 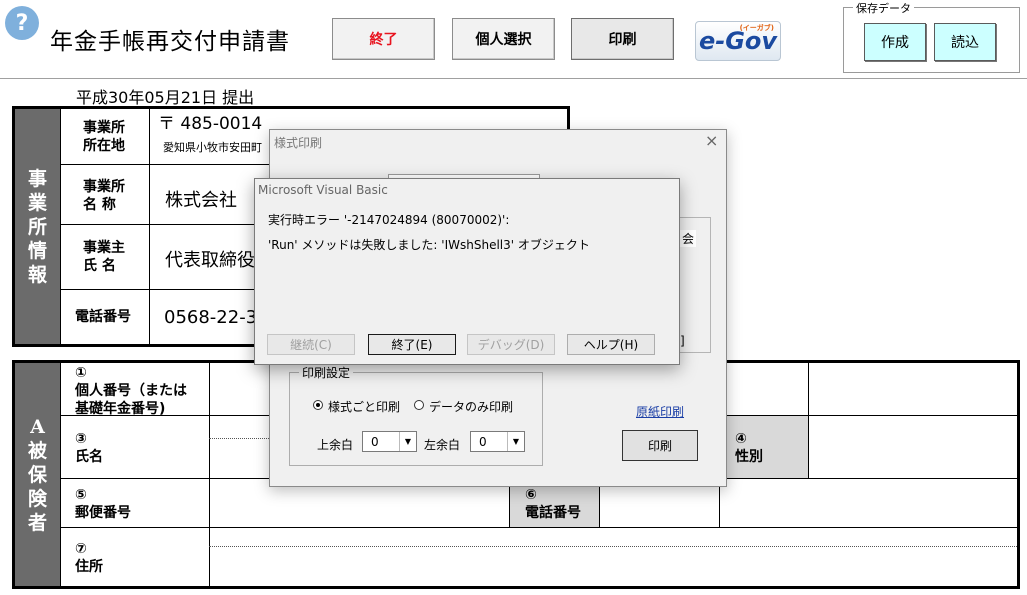 What do you see at coordinates (212, 147) in the screenshot?
I see `address-value: 愛知県小牧市安田町` at bounding box center [212, 147].